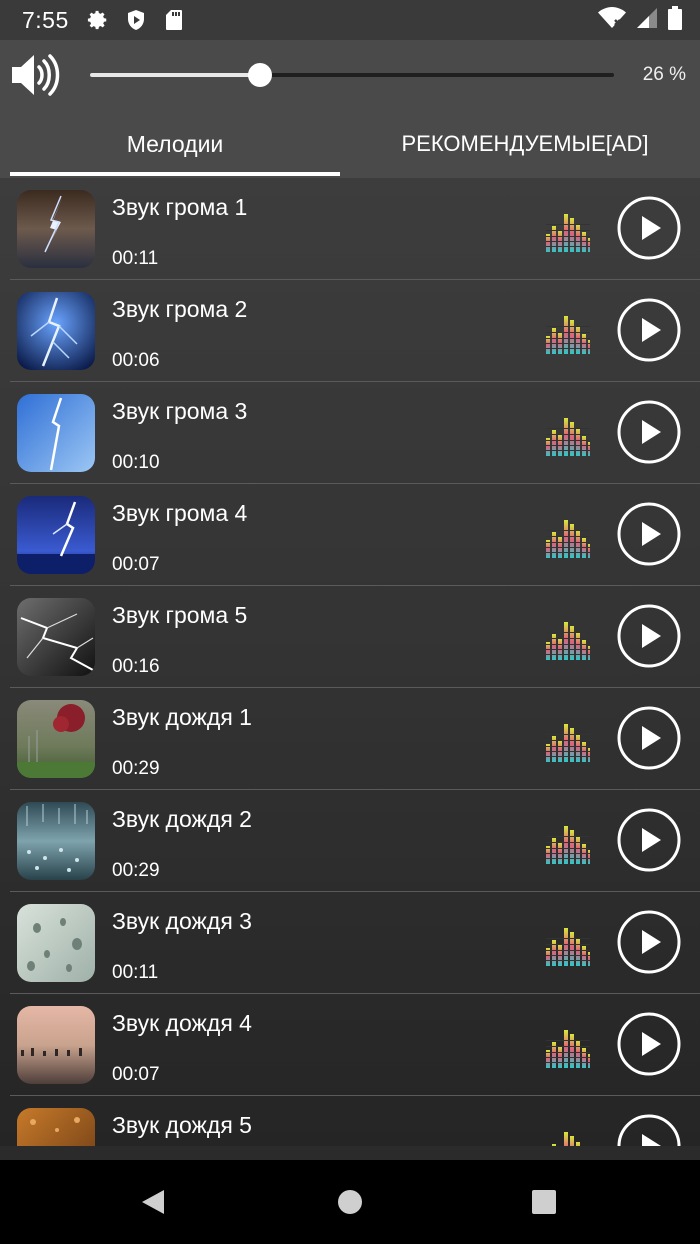  Describe the element at coordinates (136, 666) in the screenshot. I see `item-duration: 00:16` at that location.